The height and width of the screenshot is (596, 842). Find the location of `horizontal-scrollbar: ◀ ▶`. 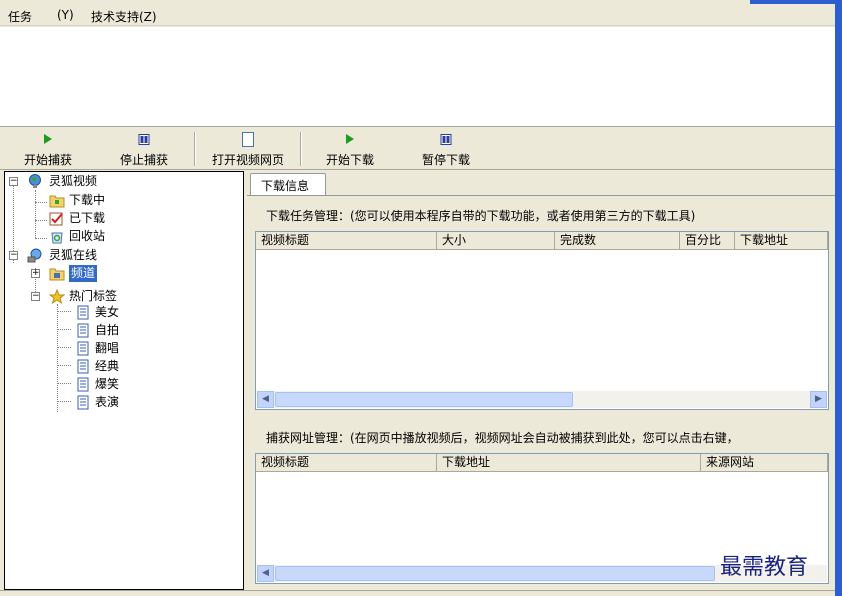

horizontal-scrollbar: ◀ ▶ is located at coordinates (542, 399).